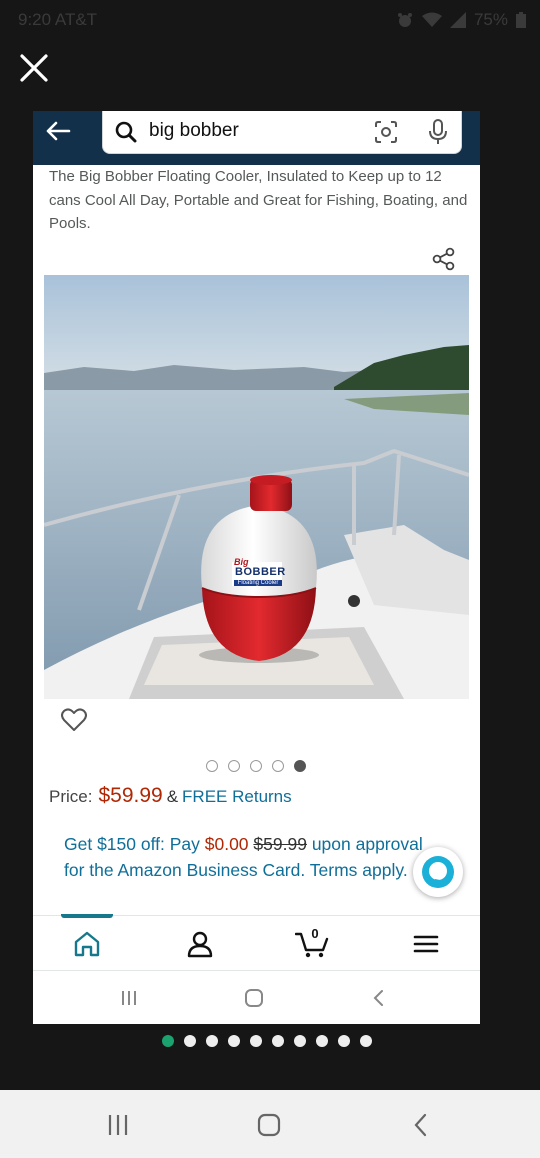 The height and width of the screenshot is (1158, 540). I want to click on pager-dot-active, so click(168, 1041).